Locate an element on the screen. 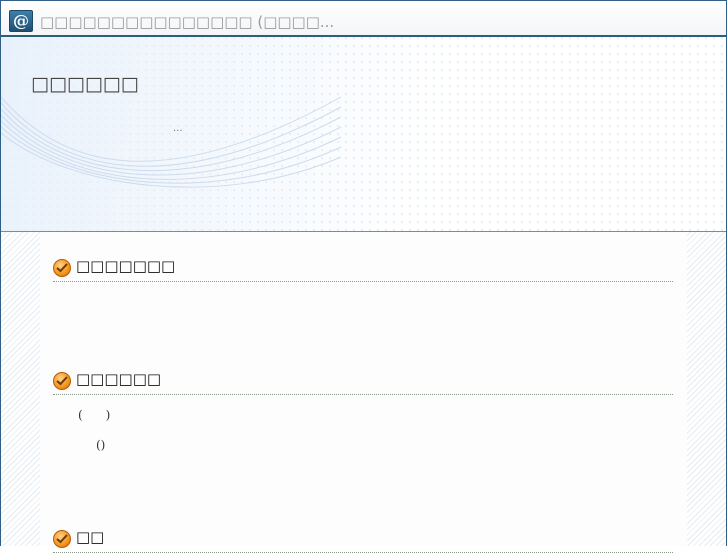 Image resolution: width=727 pixels, height=553 pixels. section-text-line: ( ) is located at coordinates (94, 415).